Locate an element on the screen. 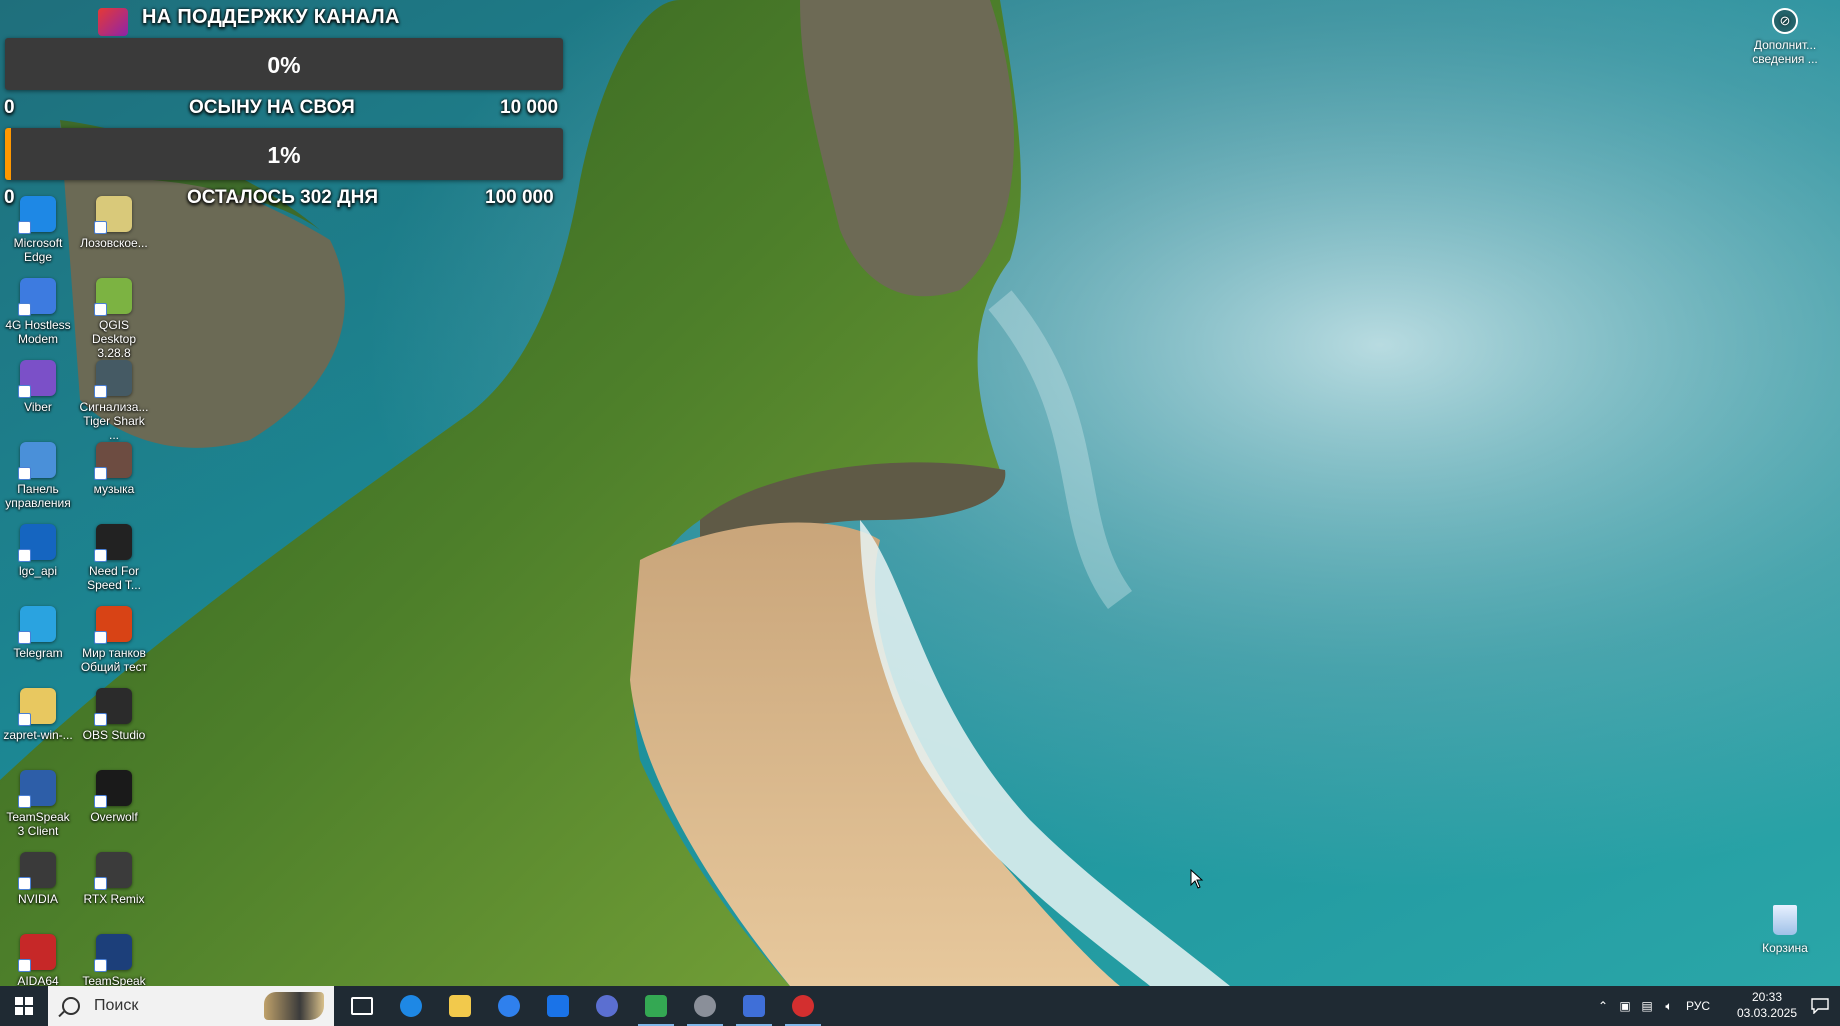 This screenshot has height=1026, width=1840. aida64-icon is located at coordinates (37, 953).